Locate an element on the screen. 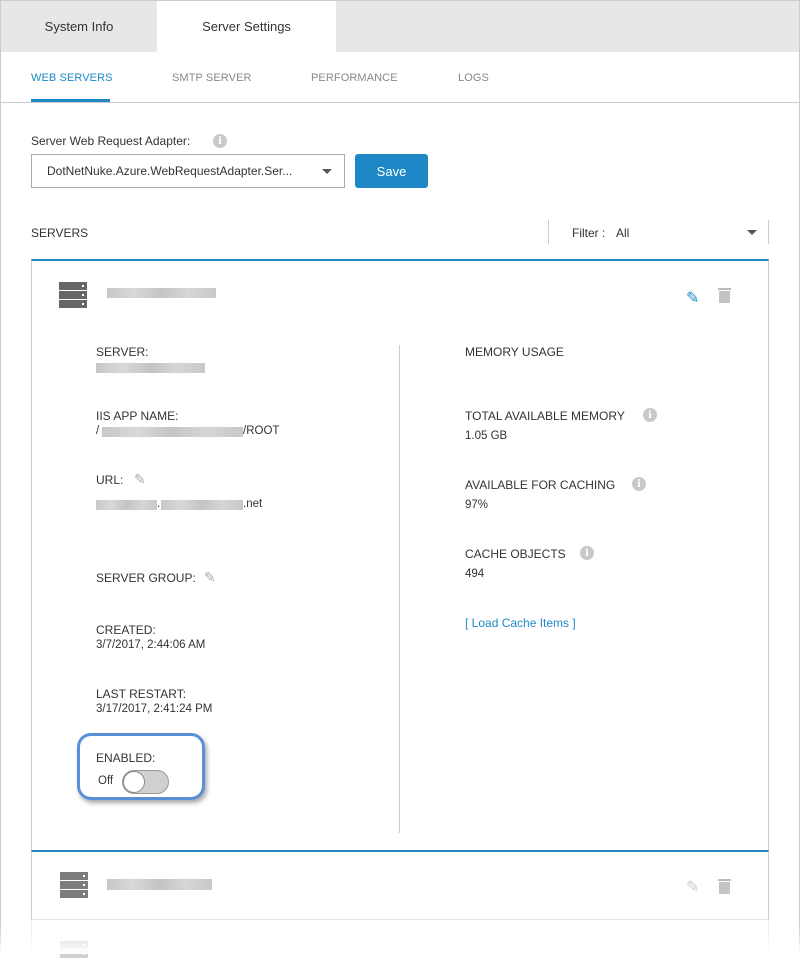 This screenshot has height=958, width=800. caching-value: 97% is located at coordinates (477, 505).